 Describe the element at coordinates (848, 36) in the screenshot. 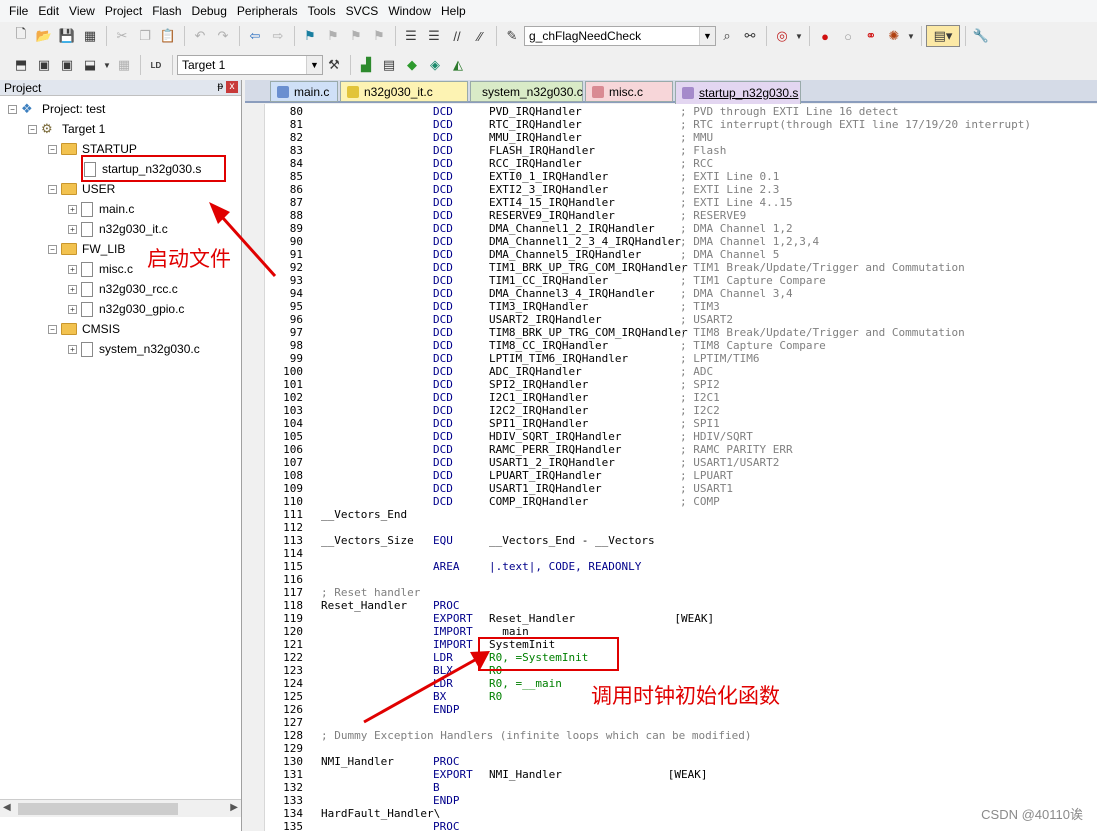

I see `breakpoint-disable-icon: ○` at that location.